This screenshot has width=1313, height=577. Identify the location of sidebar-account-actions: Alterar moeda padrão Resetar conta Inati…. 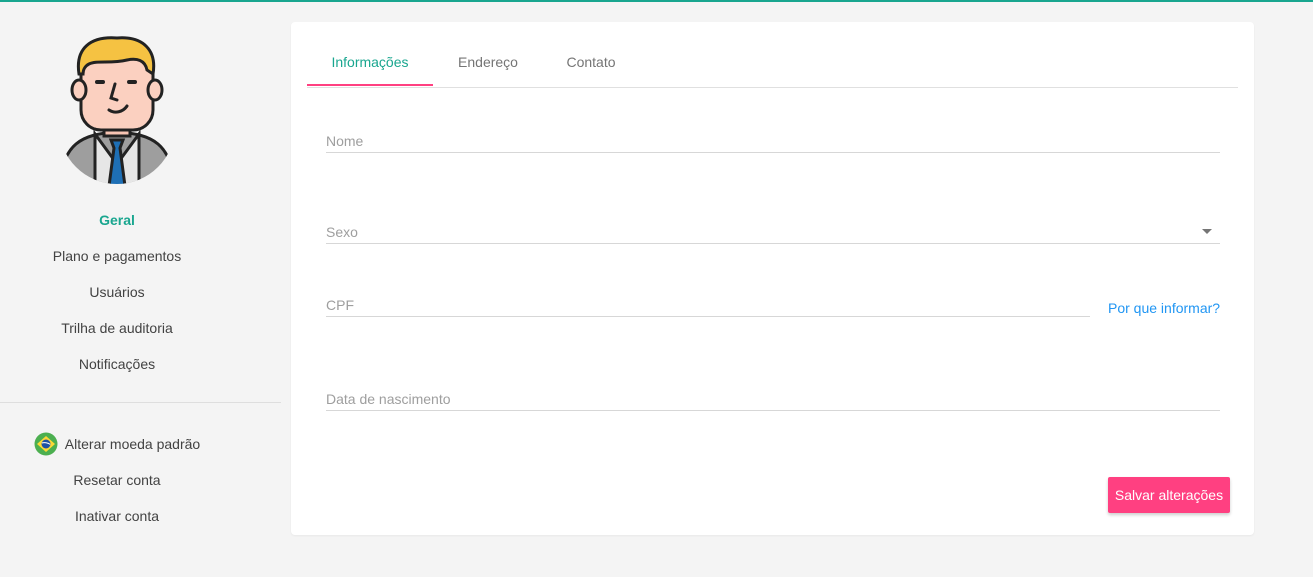
(117, 480).